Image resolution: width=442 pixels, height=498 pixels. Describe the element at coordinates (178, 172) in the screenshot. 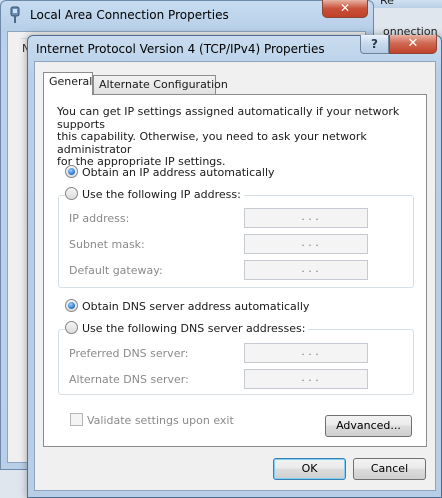

I see `obtain-ip-auto-label: Obtain an IP address automatically` at that location.